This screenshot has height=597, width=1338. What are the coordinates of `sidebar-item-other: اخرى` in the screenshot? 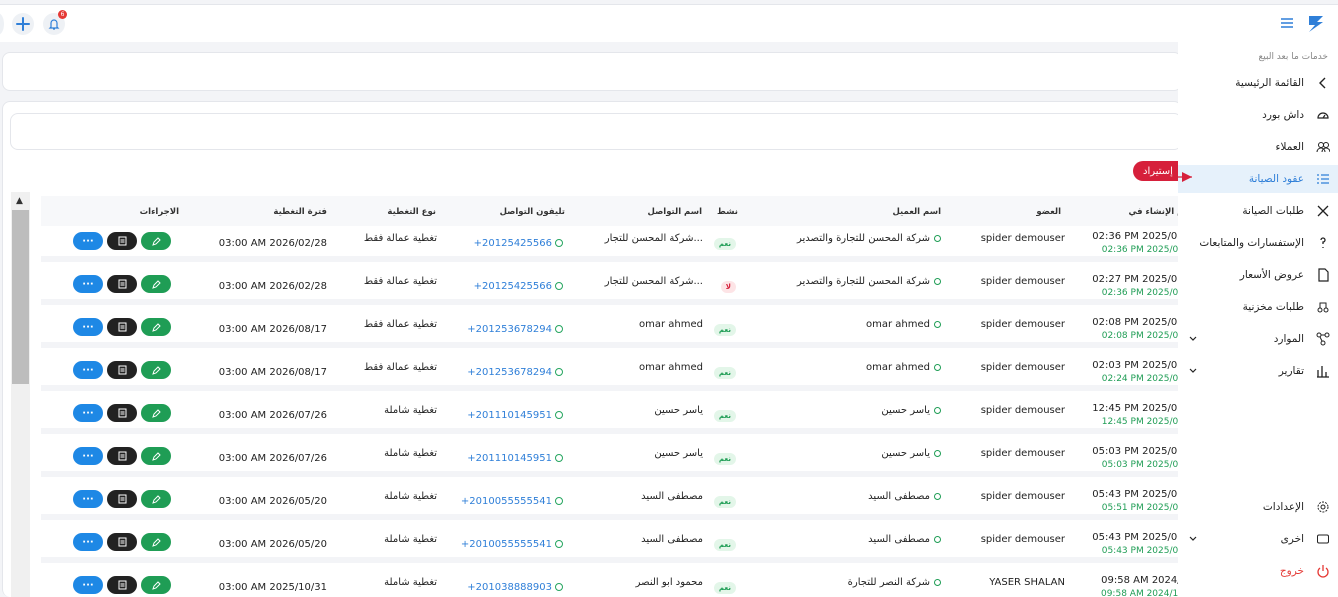 It's located at (1258, 539).